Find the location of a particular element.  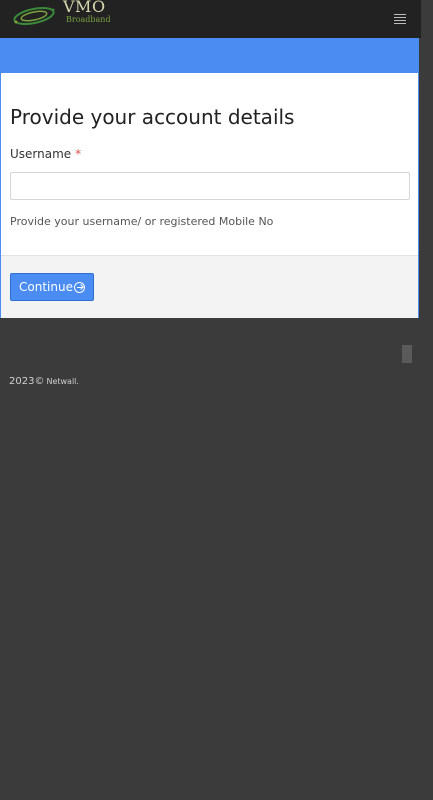

brand-logo: VMO Broadband is located at coordinates (65, 19).